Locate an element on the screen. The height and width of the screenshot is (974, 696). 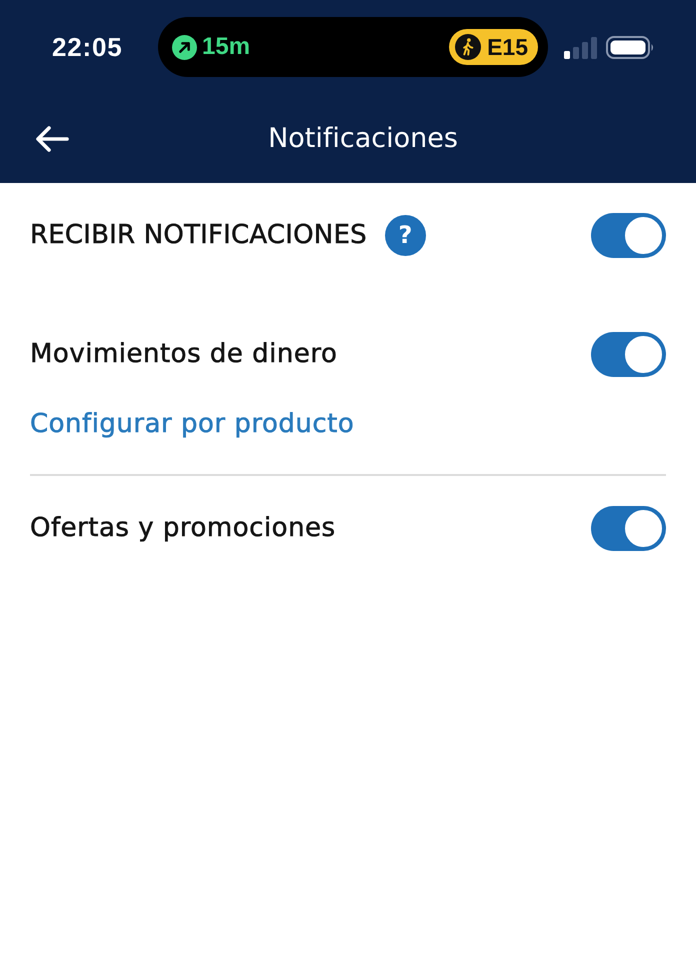
live-activity-pill: 15m E15 is located at coordinates (353, 47).